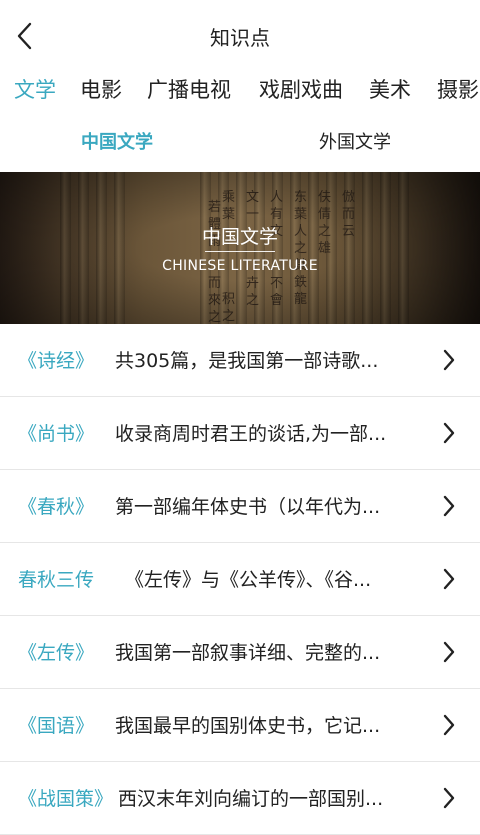 The width and height of the screenshot is (480, 835). I want to click on item-name: 春秋三传, so click(56, 580).